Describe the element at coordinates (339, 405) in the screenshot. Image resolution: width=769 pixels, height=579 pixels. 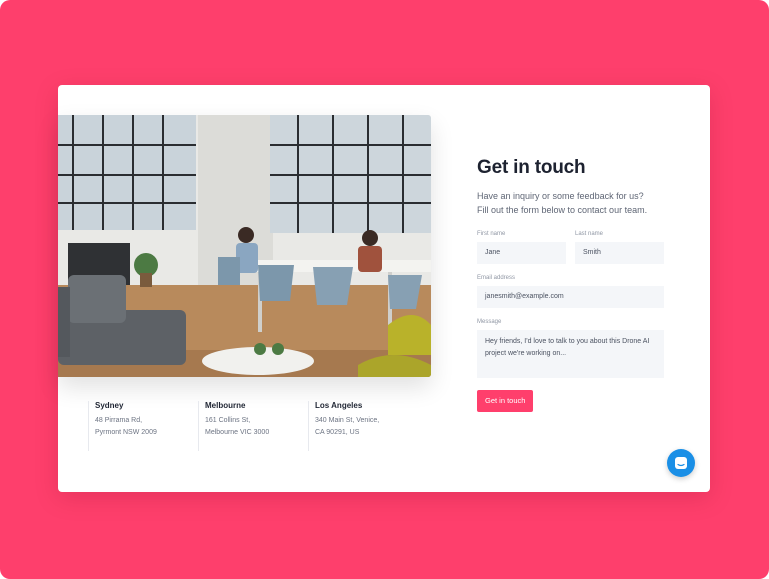
I see `location-city: Los Angeles` at that location.